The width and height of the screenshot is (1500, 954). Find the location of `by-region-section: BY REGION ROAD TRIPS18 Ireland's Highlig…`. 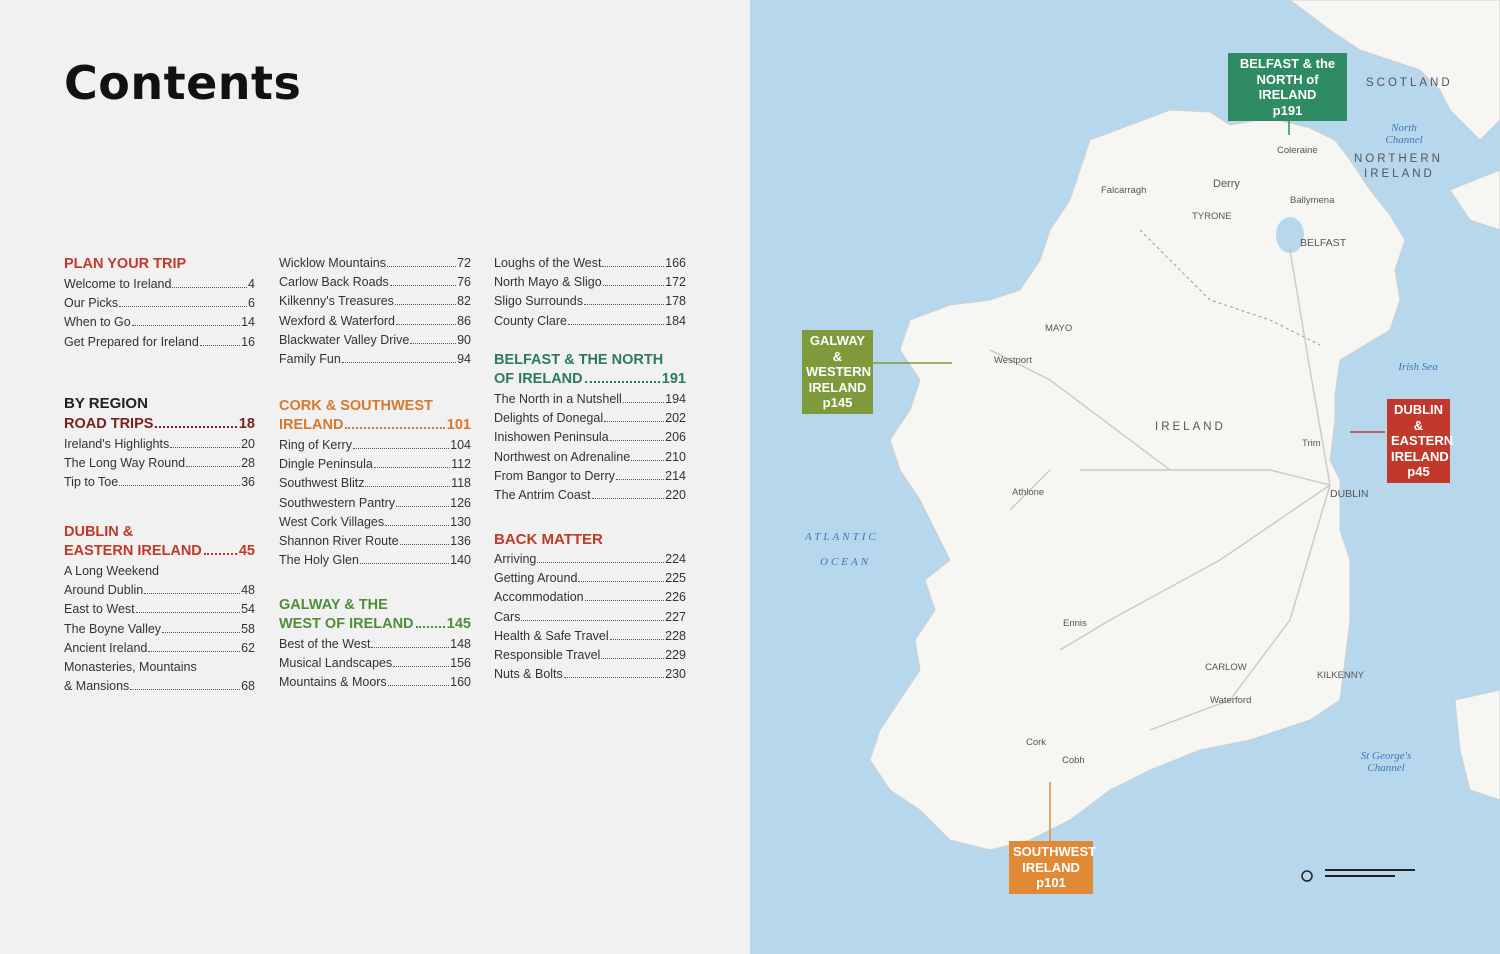

by-region-section: BY REGION ROAD TRIPS18 Ireland's Highlig… is located at coordinates (159, 444).